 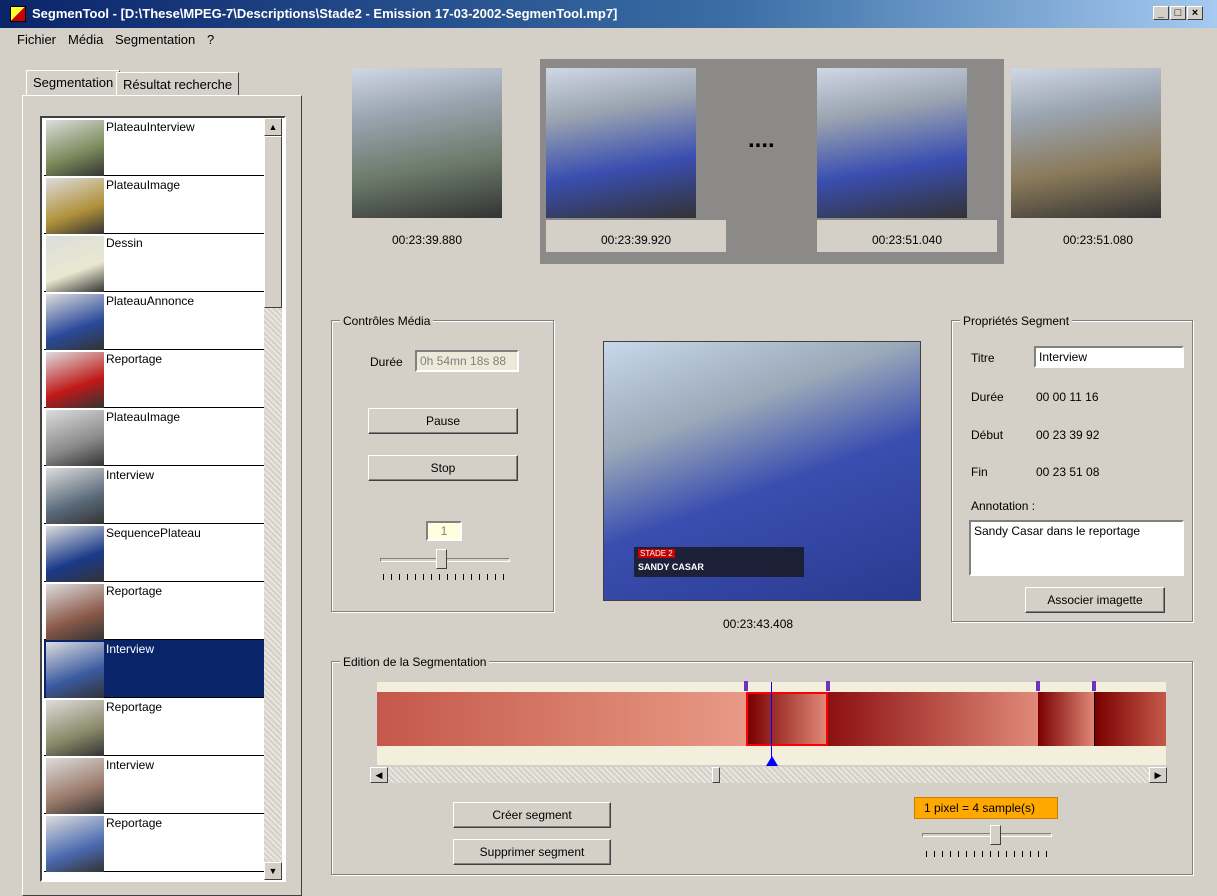 I want to click on zoom-scale-label: 1 pixel = 4 sample(s), so click(x=986, y=808).